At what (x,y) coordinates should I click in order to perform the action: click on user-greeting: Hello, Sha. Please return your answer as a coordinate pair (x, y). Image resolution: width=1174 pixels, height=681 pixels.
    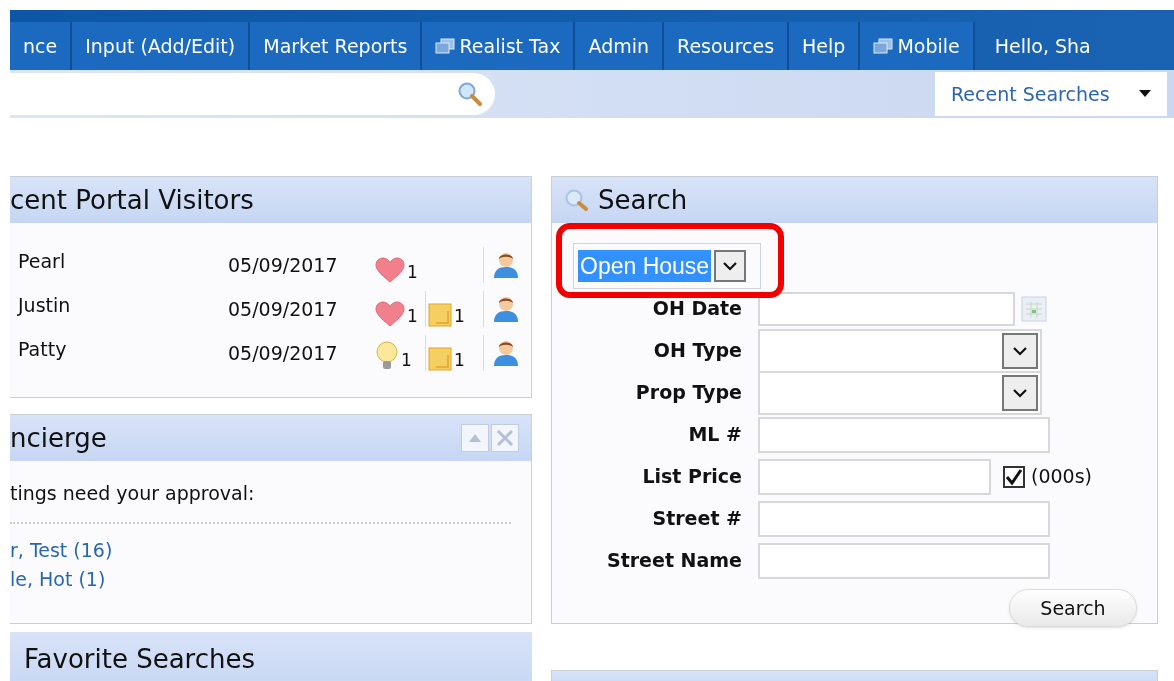
    Looking at the image, I should click on (1042, 46).